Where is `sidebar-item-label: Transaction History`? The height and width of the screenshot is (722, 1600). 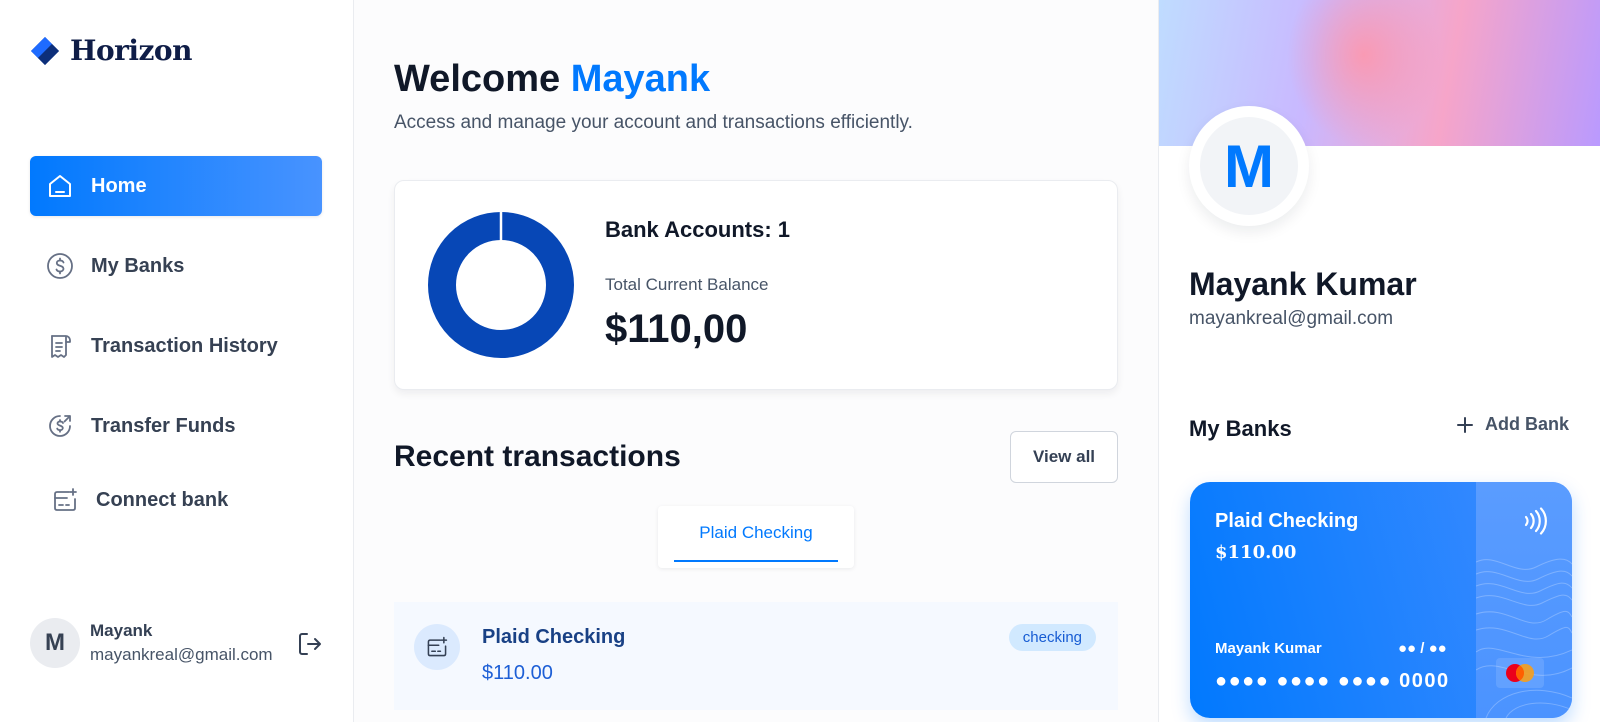
sidebar-item-label: Transaction History is located at coordinates (184, 345).